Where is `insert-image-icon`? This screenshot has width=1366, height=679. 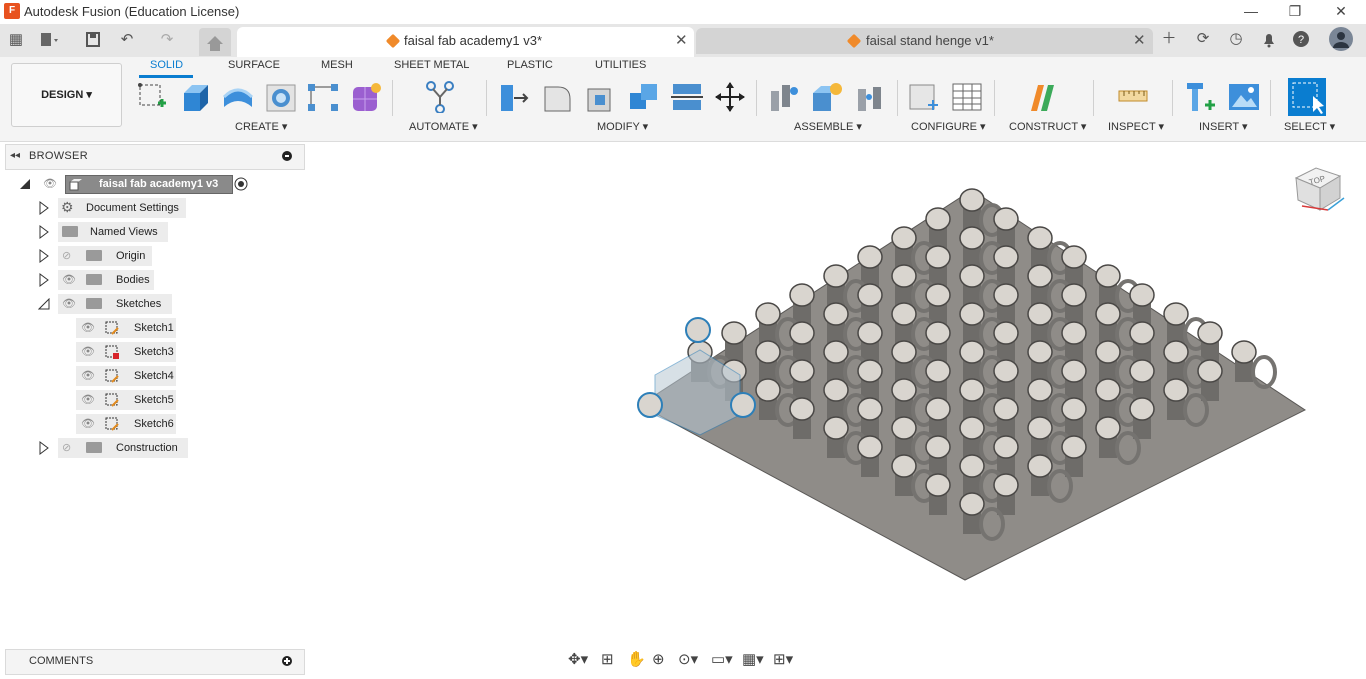
insert-image-icon is located at coordinates (1244, 97).